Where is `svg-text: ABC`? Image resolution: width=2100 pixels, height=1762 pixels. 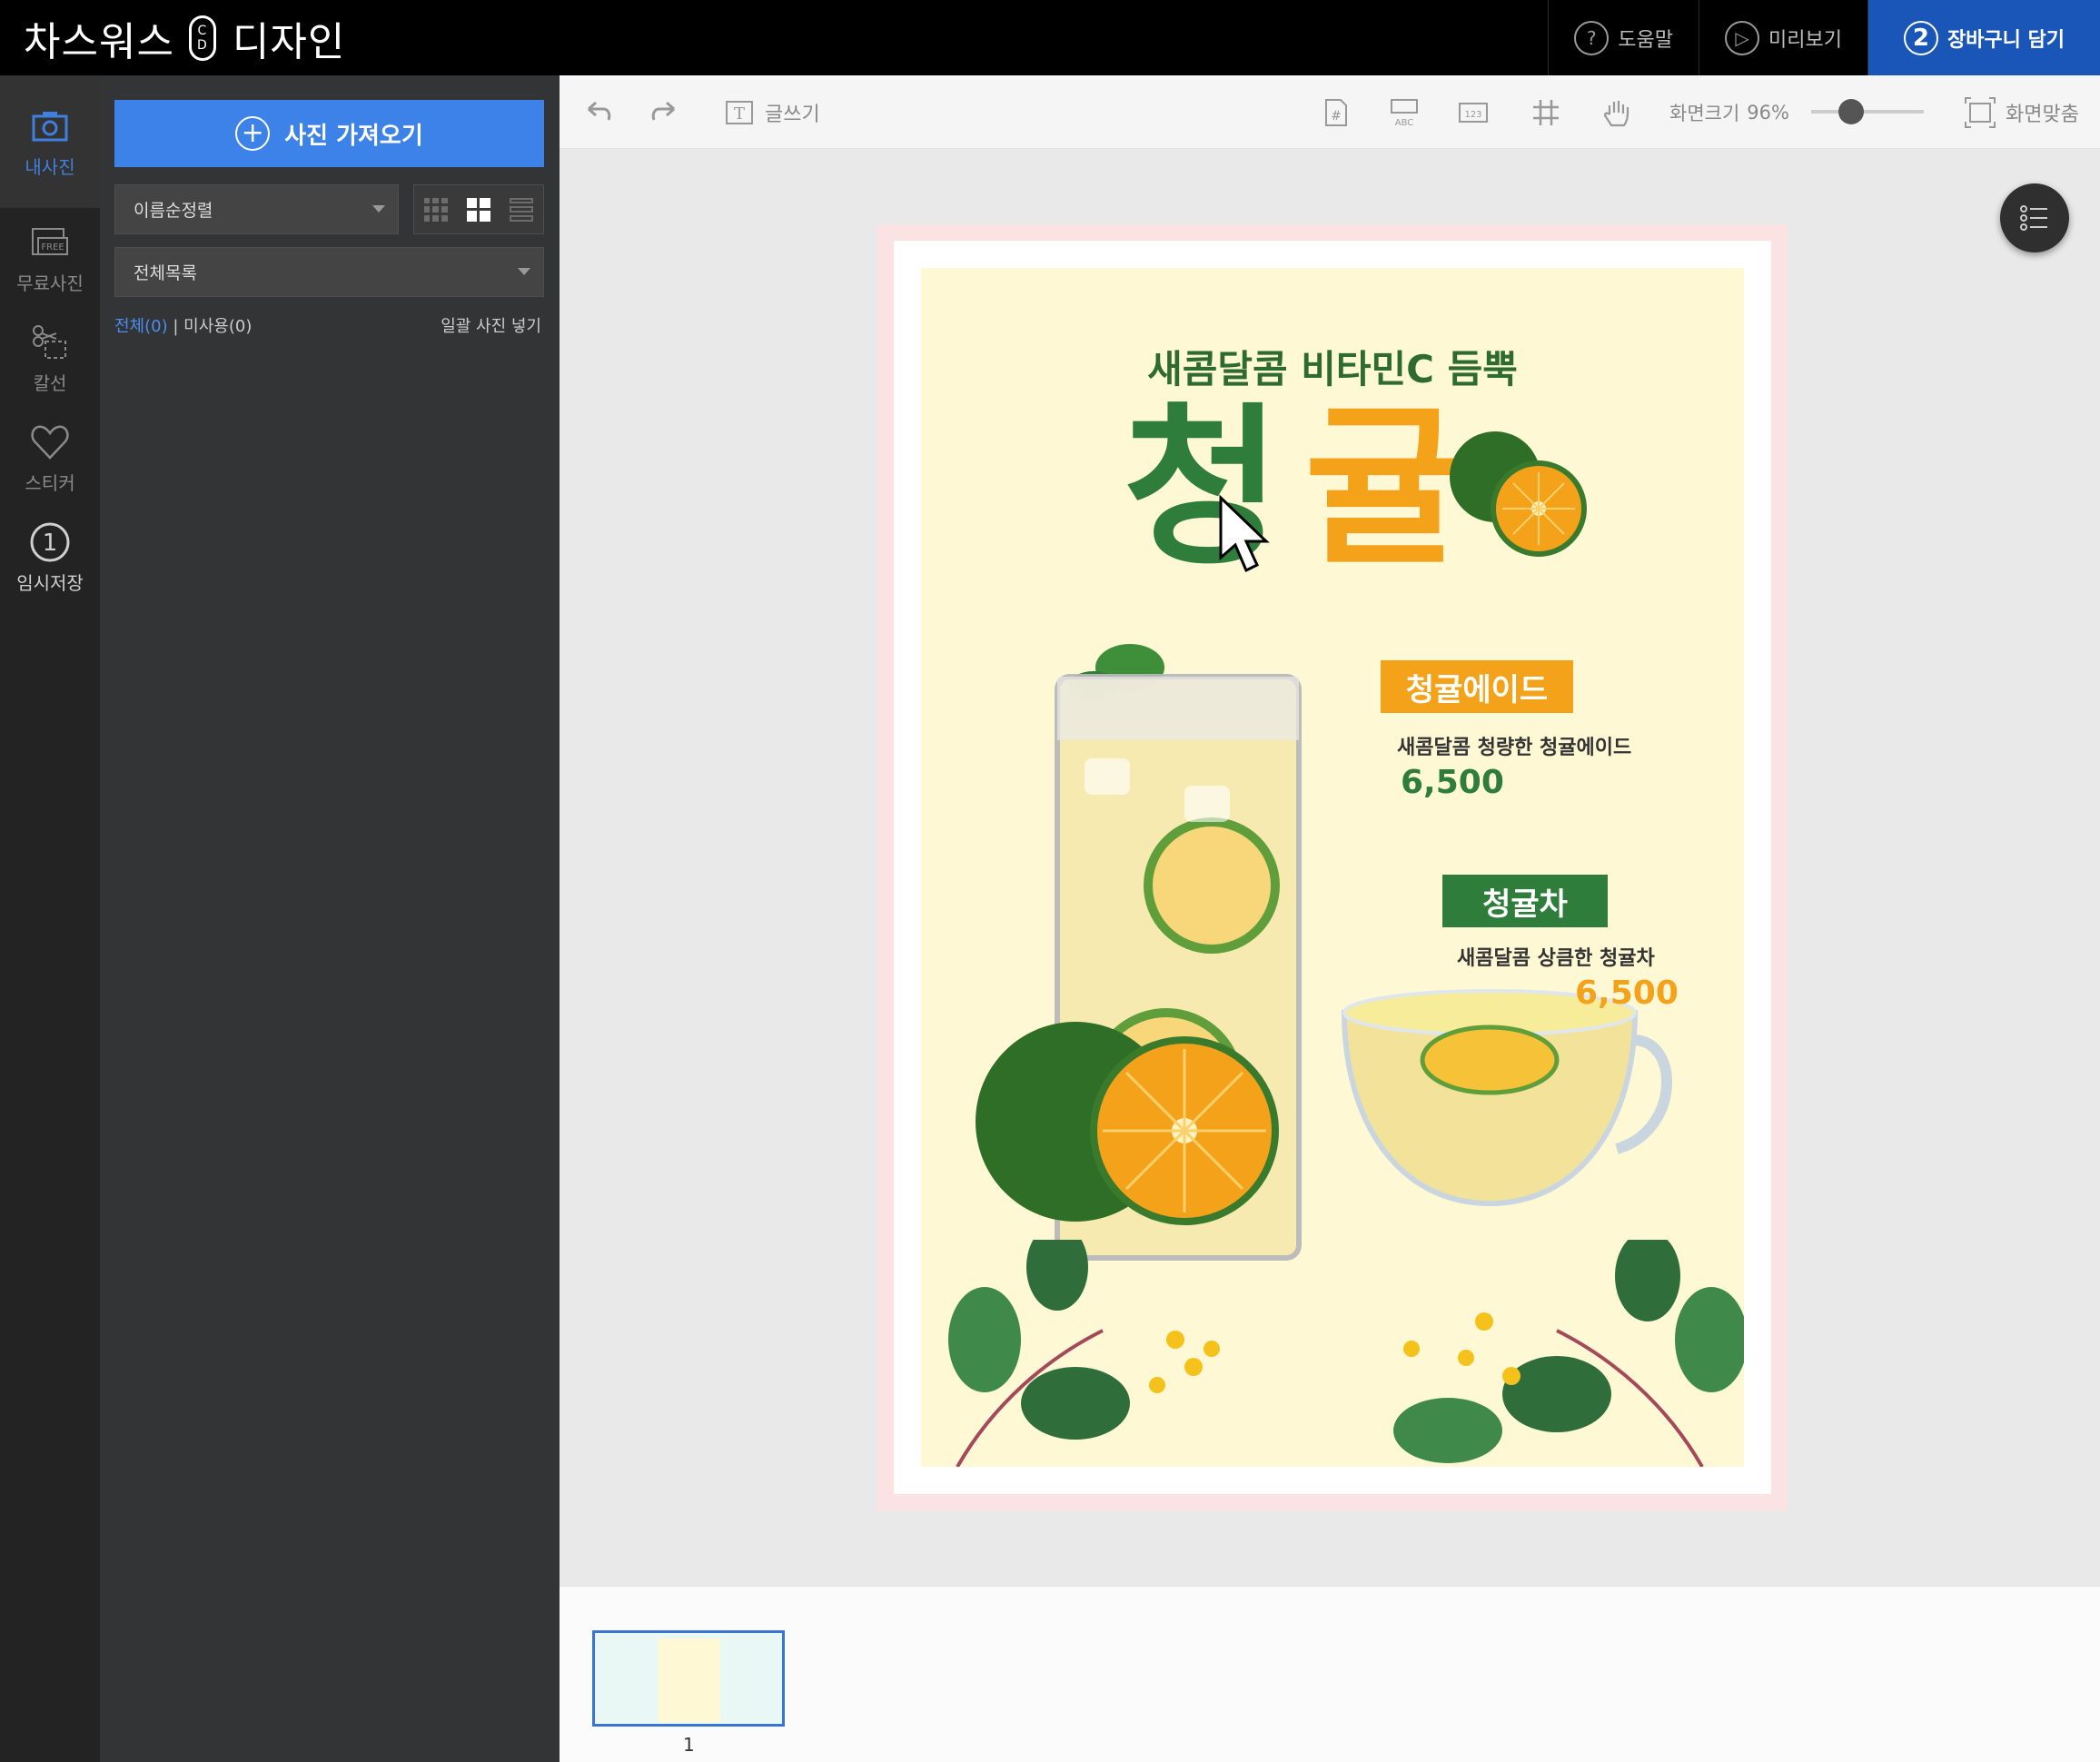 svg-text: ABC is located at coordinates (1404, 123).